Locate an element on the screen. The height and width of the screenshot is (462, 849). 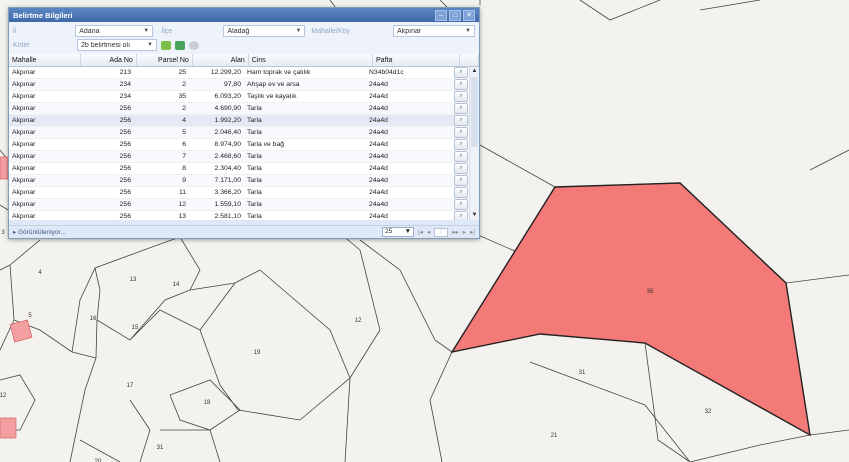
il-select: Adana ▼ is located at coordinates (114, 31).